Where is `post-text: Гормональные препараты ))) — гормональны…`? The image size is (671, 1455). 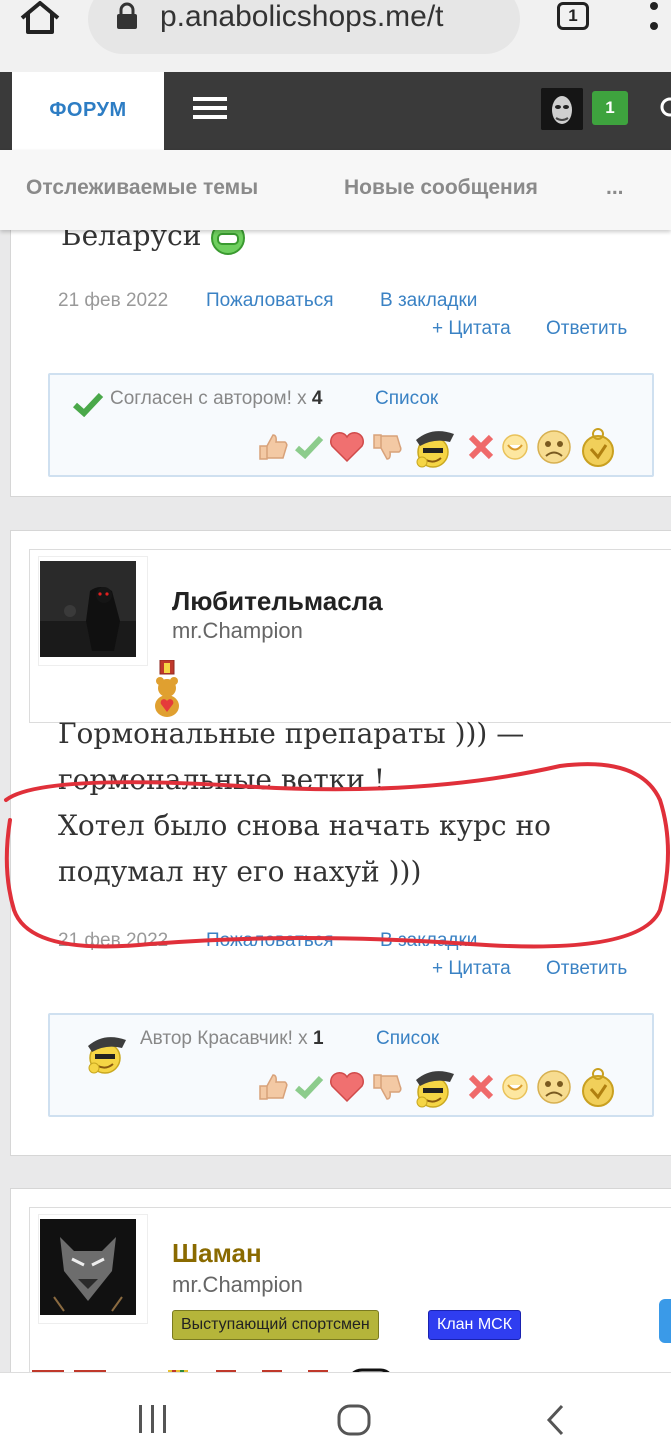 post-text: Гормональные препараты ))) — гормональны… is located at coordinates (304, 803).